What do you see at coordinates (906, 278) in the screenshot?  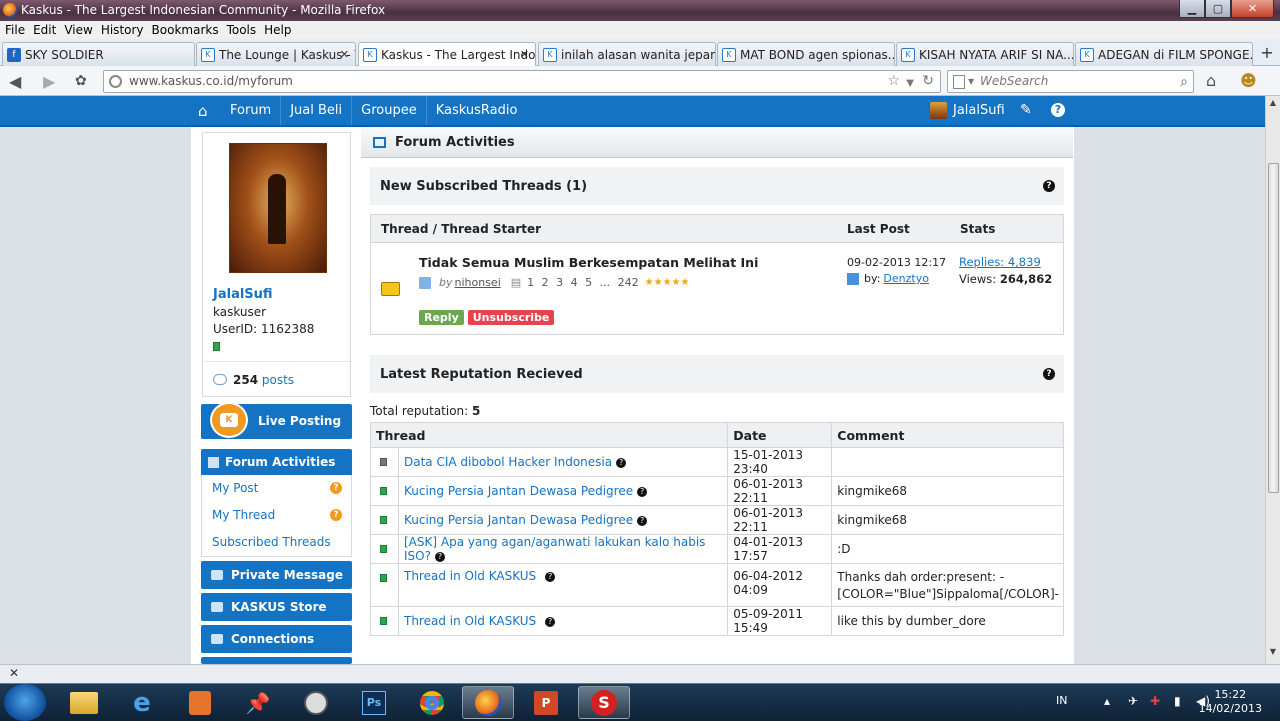 I see `lastpost-user-link: Denztyo` at bounding box center [906, 278].